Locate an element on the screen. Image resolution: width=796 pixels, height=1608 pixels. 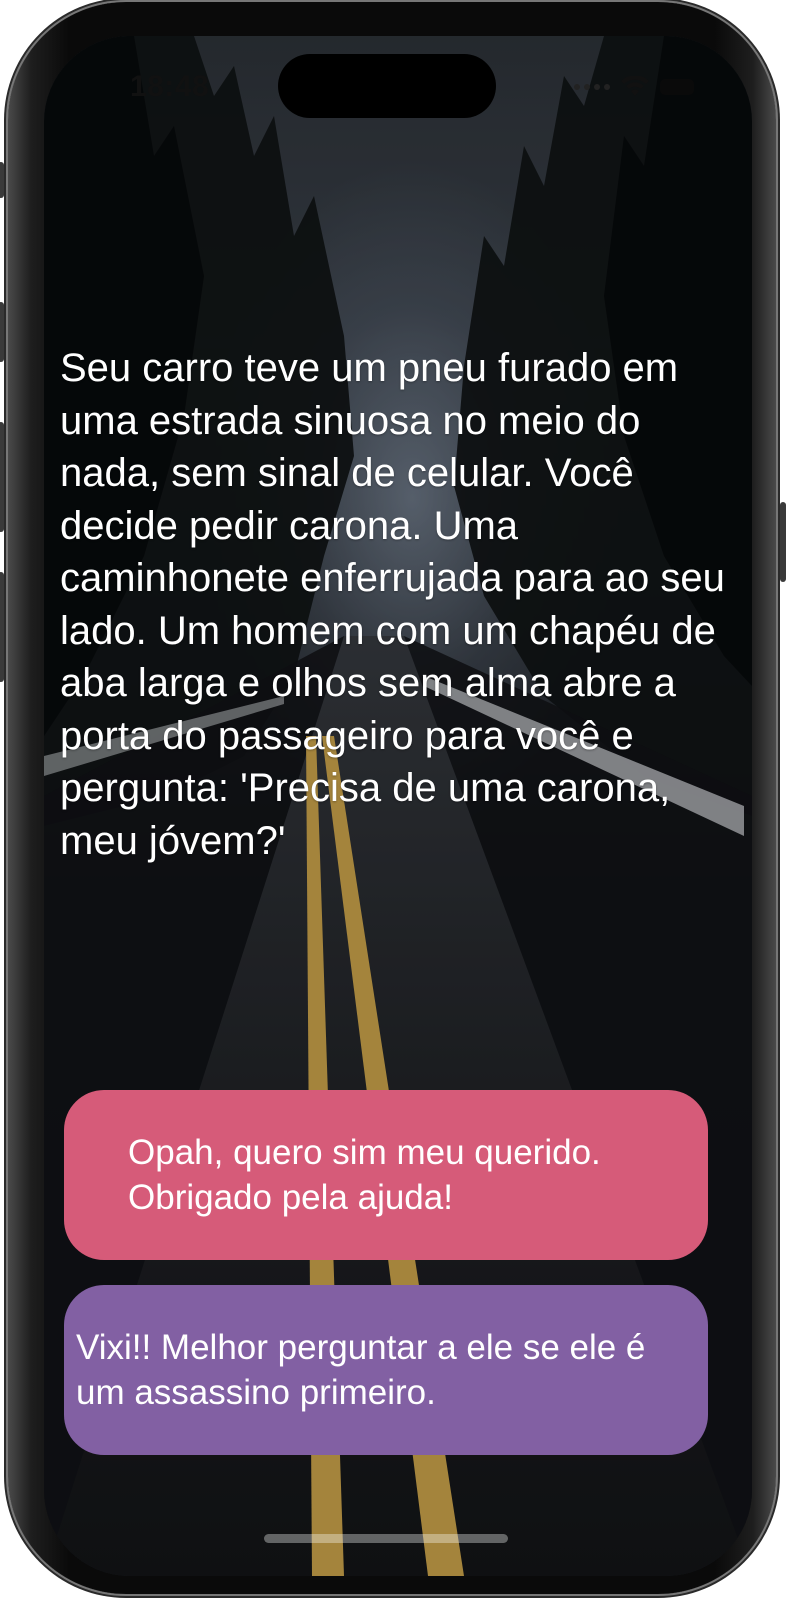
side-button is located at coordinates (2, 627).